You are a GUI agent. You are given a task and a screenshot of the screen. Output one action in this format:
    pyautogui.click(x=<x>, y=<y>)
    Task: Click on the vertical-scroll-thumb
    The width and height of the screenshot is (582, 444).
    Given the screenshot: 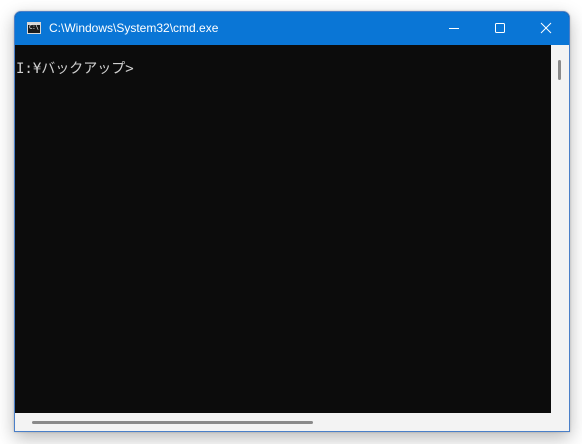 What is the action you would take?
    pyautogui.click(x=559, y=70)
    